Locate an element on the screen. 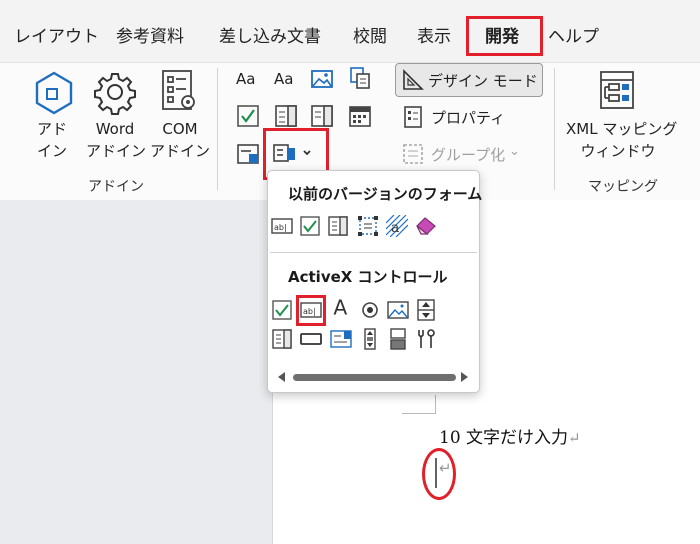  insert-frame-icon is located at coordinates (368, 226).